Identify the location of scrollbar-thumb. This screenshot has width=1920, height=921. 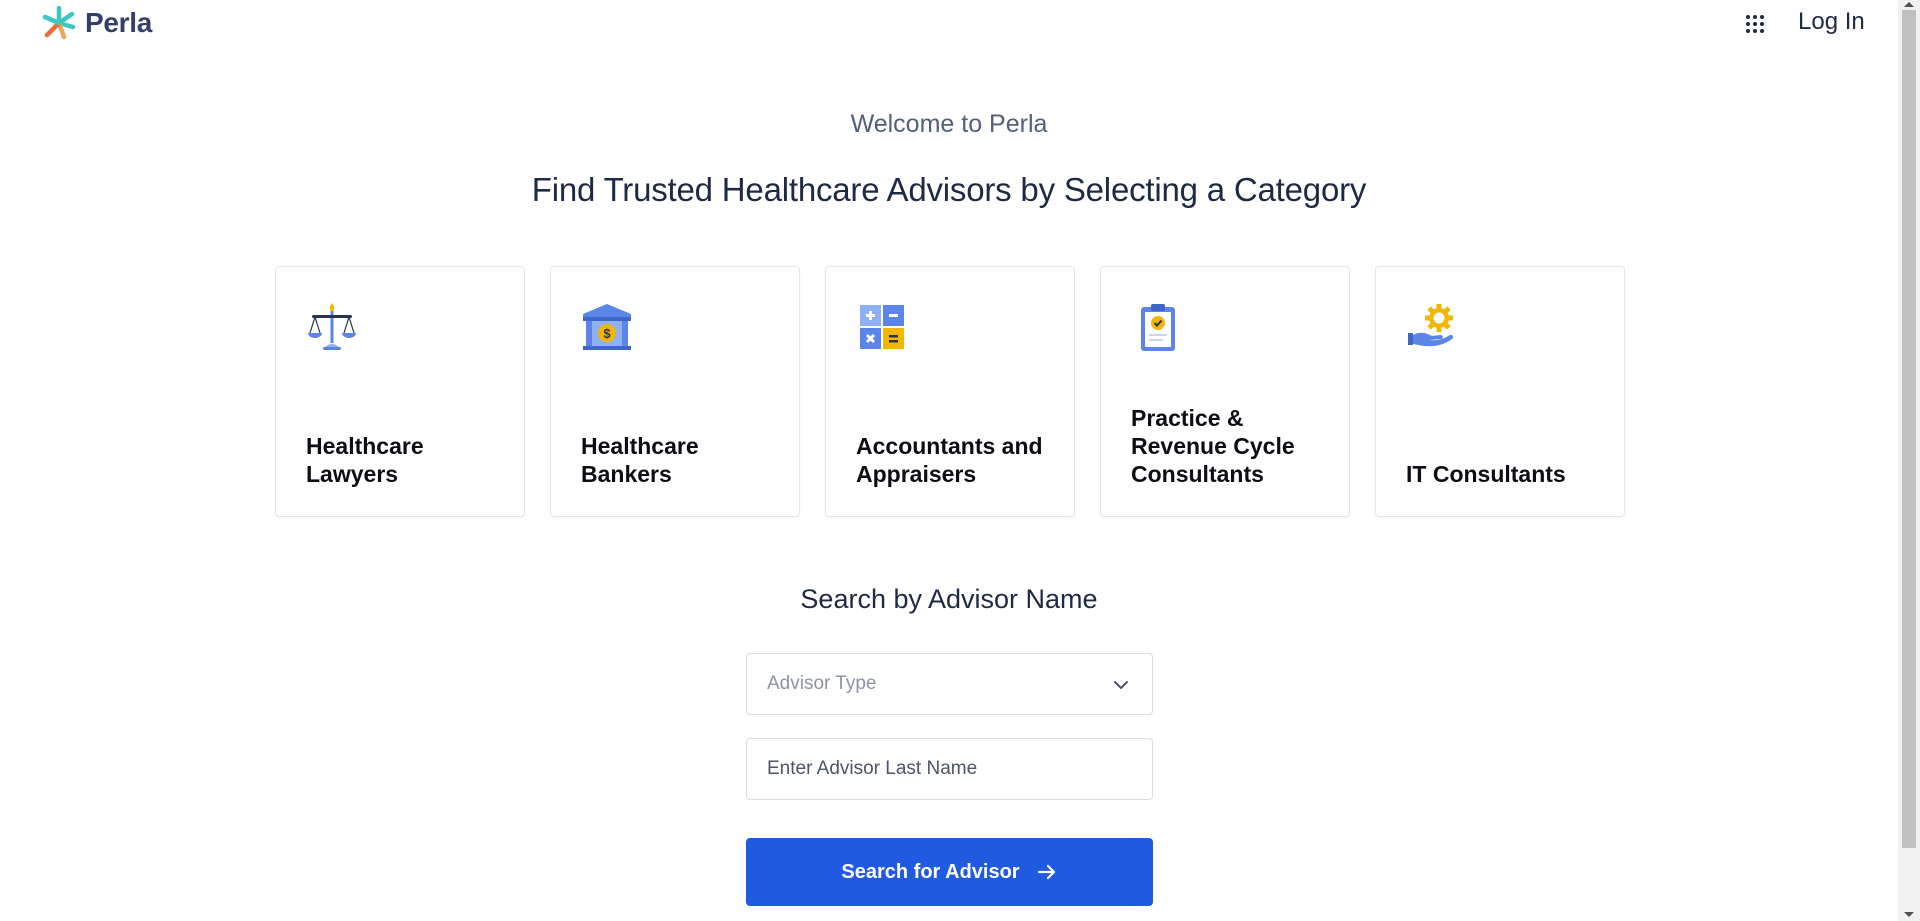
(1909, 429).